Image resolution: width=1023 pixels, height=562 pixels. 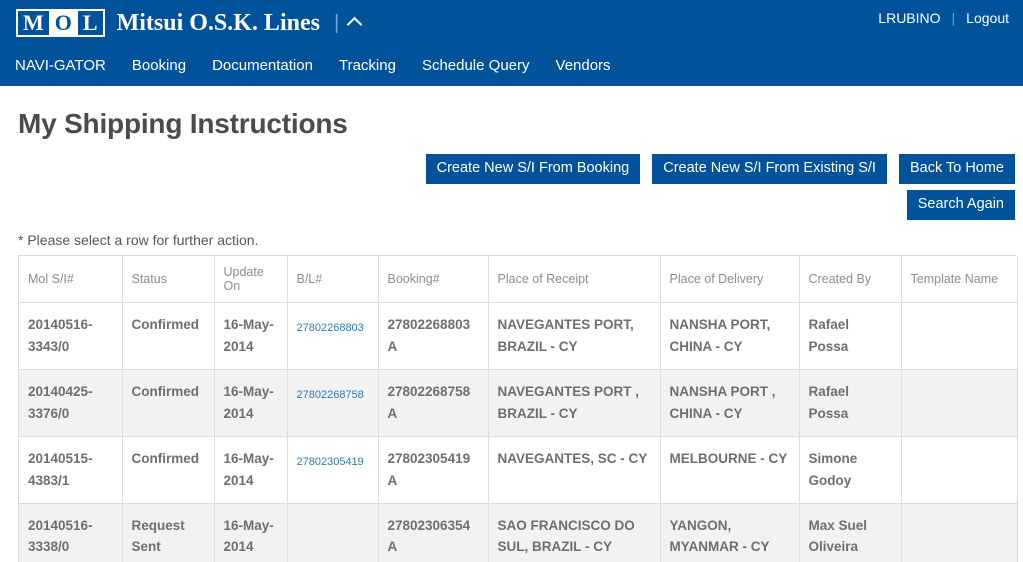 What do you see at coordinates (574, 403) in the screenshot?
I see `cell-place-of-receipt: NAVEGANTES PORT , BRAZIL - CY` at bounding box center [574, 403].